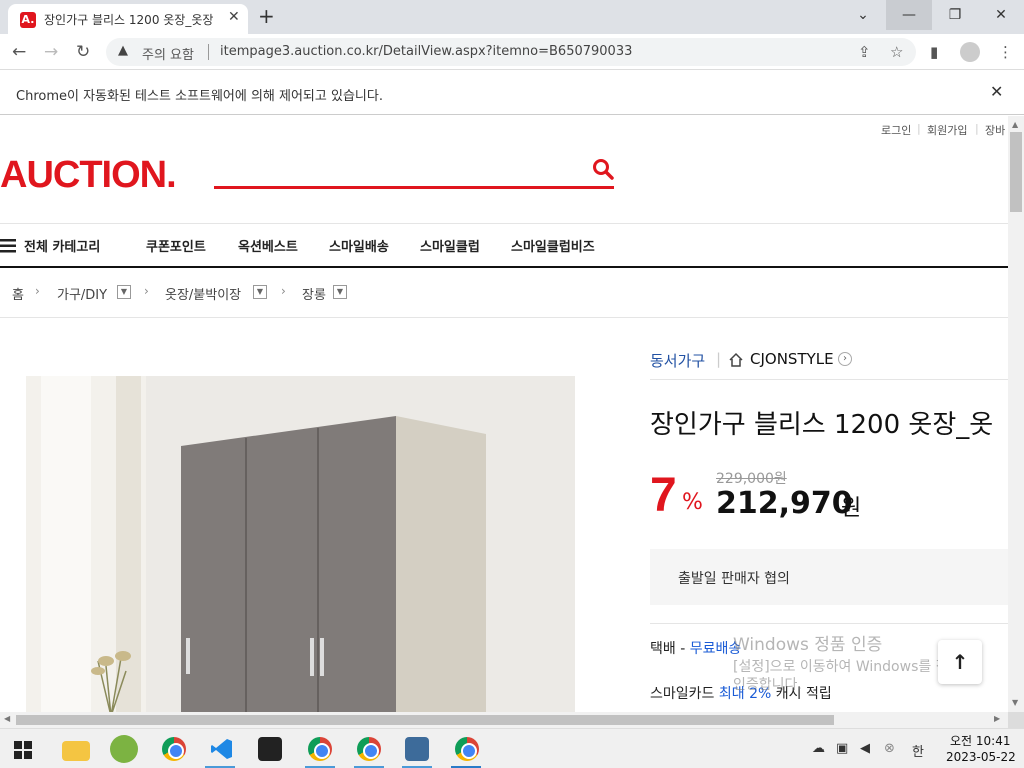 Image resolution: width=1024 pixels, height=768 pixels. I want to click on shipping-info-box: 출발일 판매자 협의, so click(829, 577).